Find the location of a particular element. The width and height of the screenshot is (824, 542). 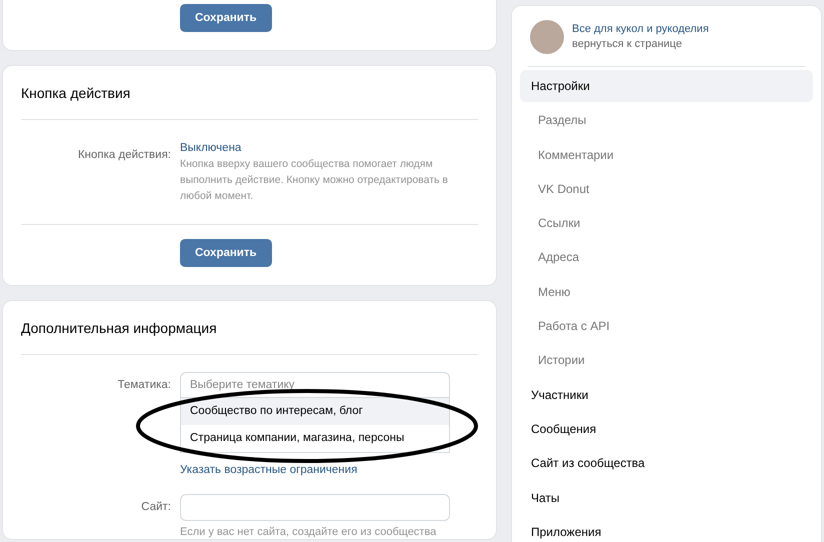

sidebar-subitem: Меню is located at coordinates (666, 292).